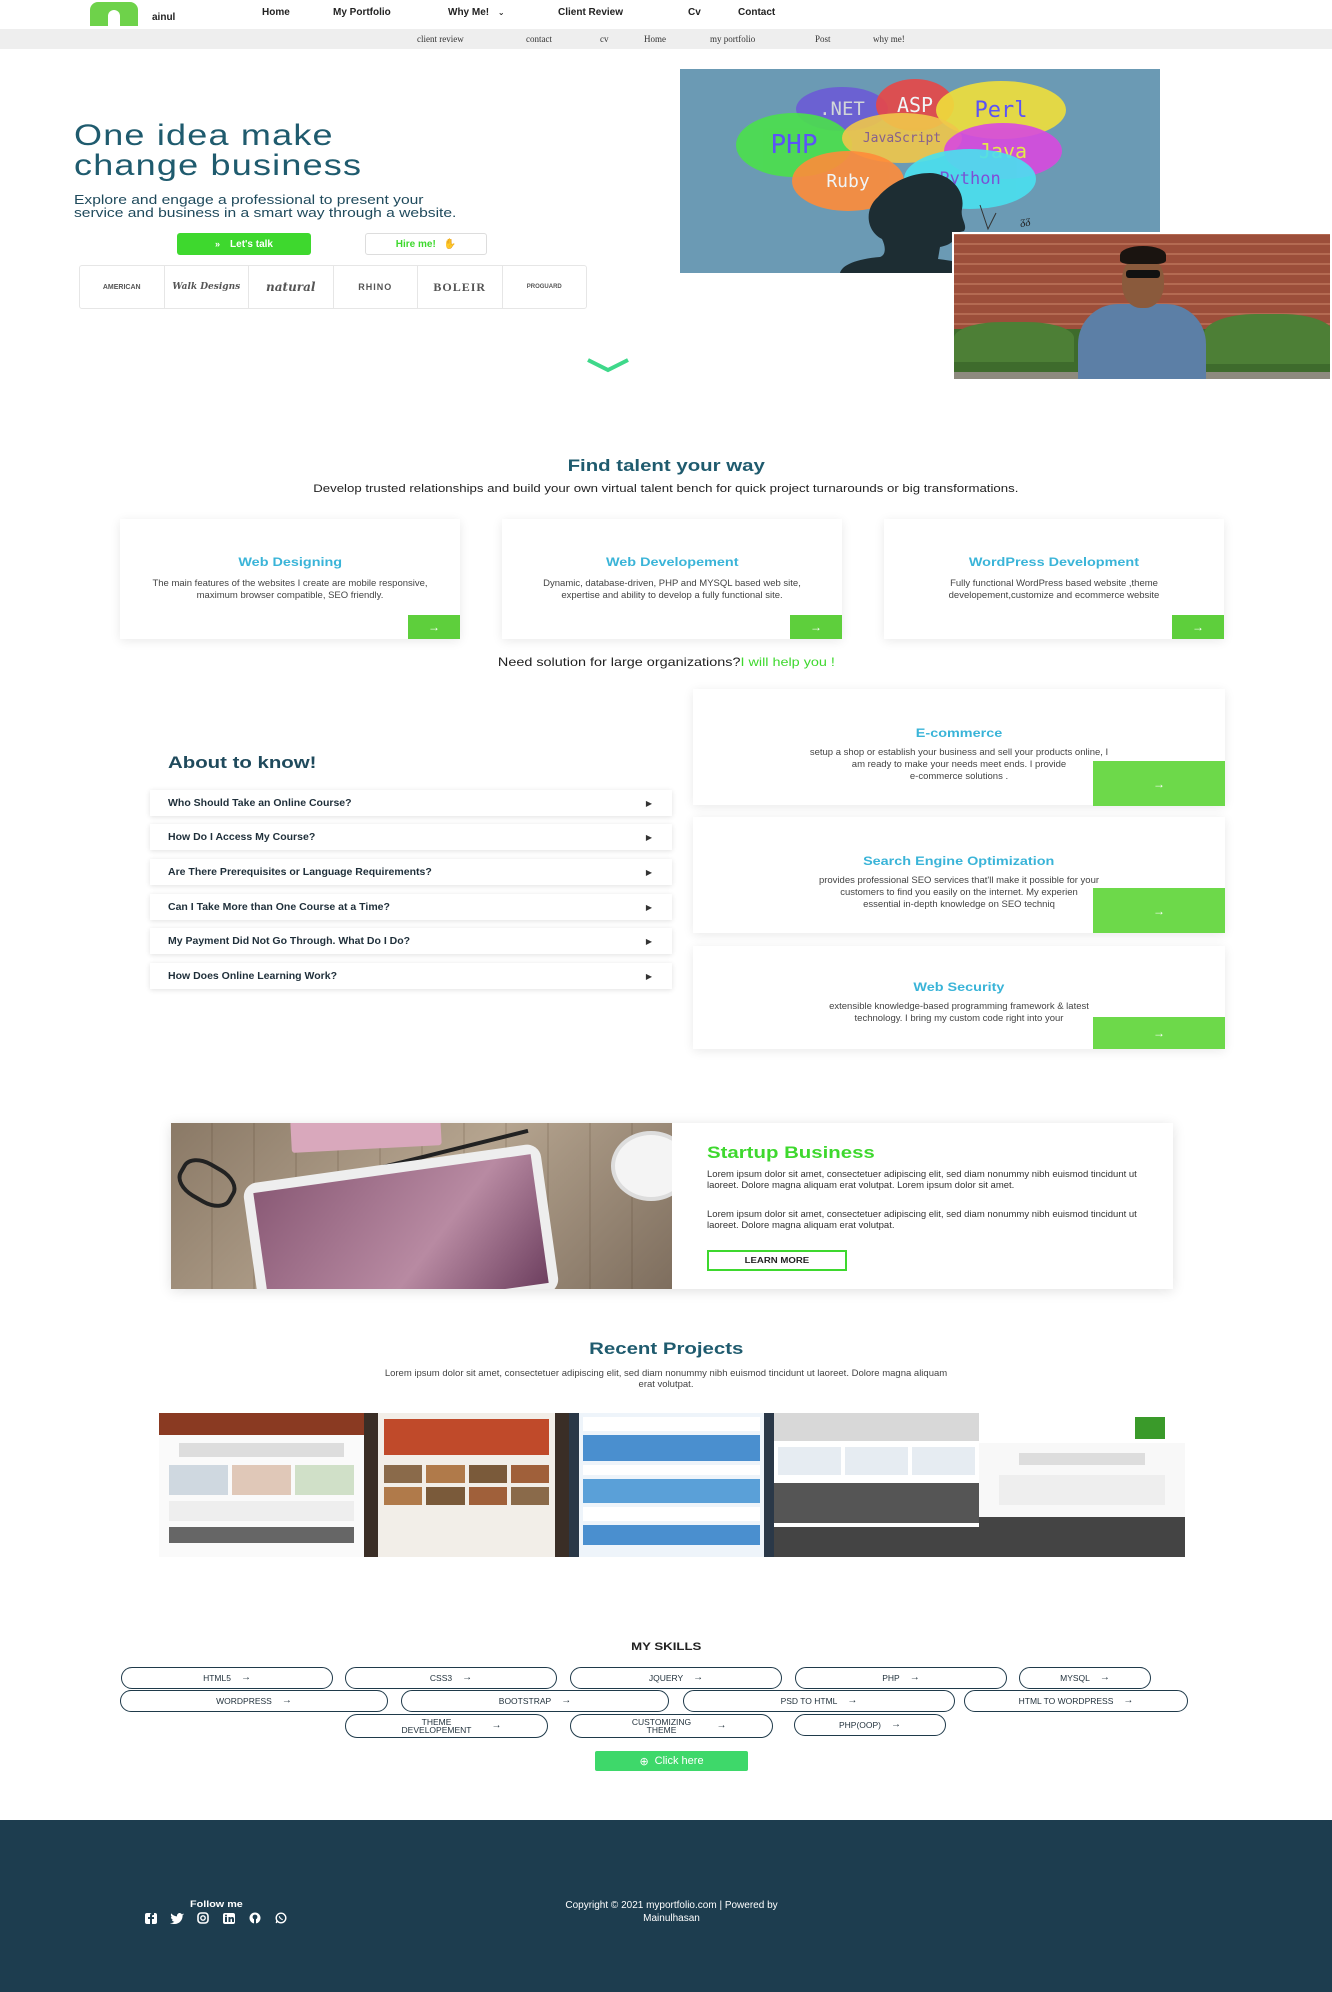  I want to click on skill-pill-jquery: JQUERY →, so click(676, 1678).